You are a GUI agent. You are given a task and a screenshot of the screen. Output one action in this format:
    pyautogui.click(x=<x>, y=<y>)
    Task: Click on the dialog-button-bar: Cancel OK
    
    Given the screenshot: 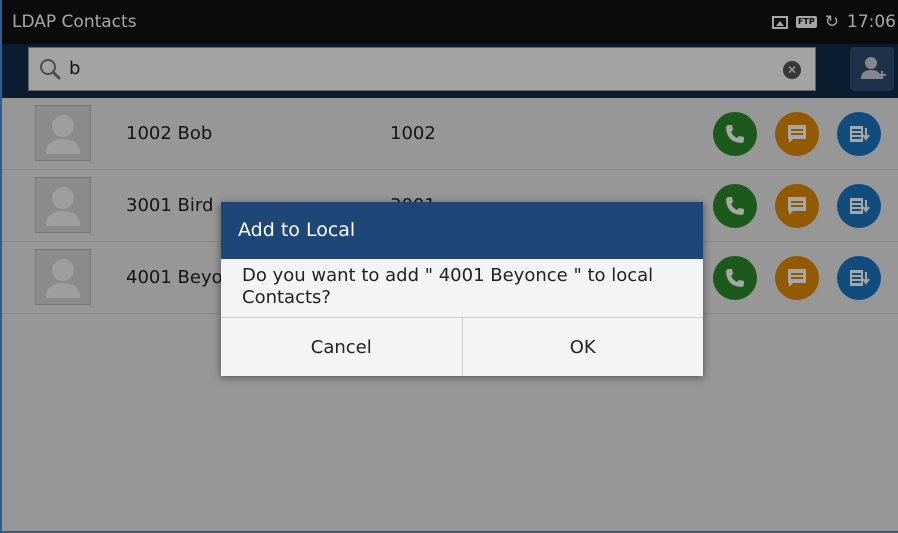 What is the action you would take?
    pyautogui.click(x=462, y=346)
    